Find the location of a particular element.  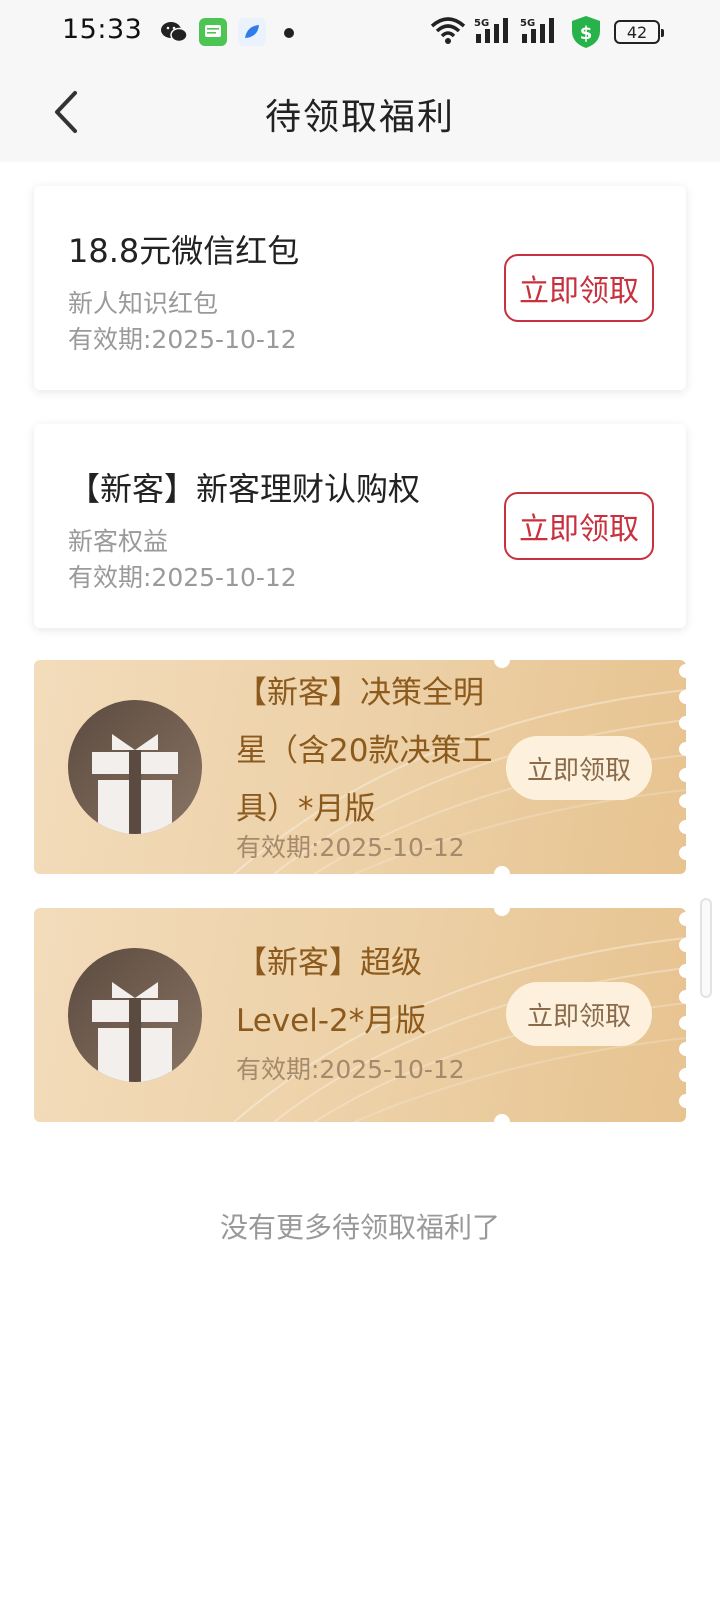

status-bar: 15:33 5G 5G $ 42 is located at coordinates (360, 31).